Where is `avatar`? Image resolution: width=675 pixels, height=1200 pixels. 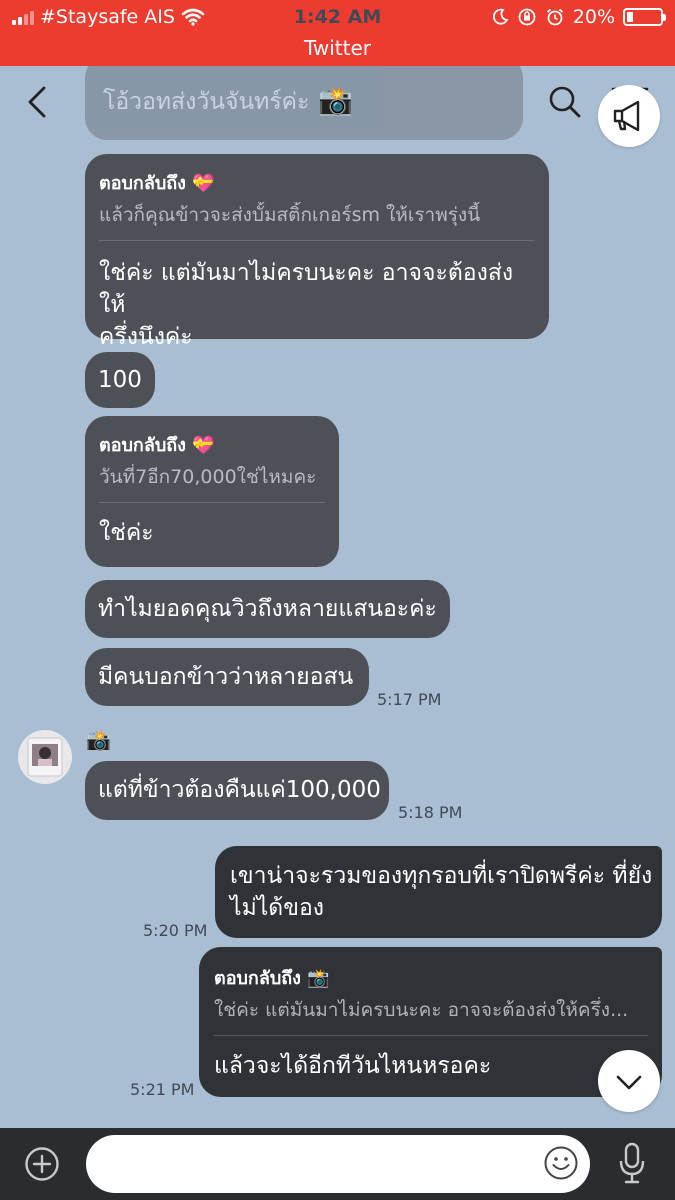
avatar is located at coordinates (45, 757).